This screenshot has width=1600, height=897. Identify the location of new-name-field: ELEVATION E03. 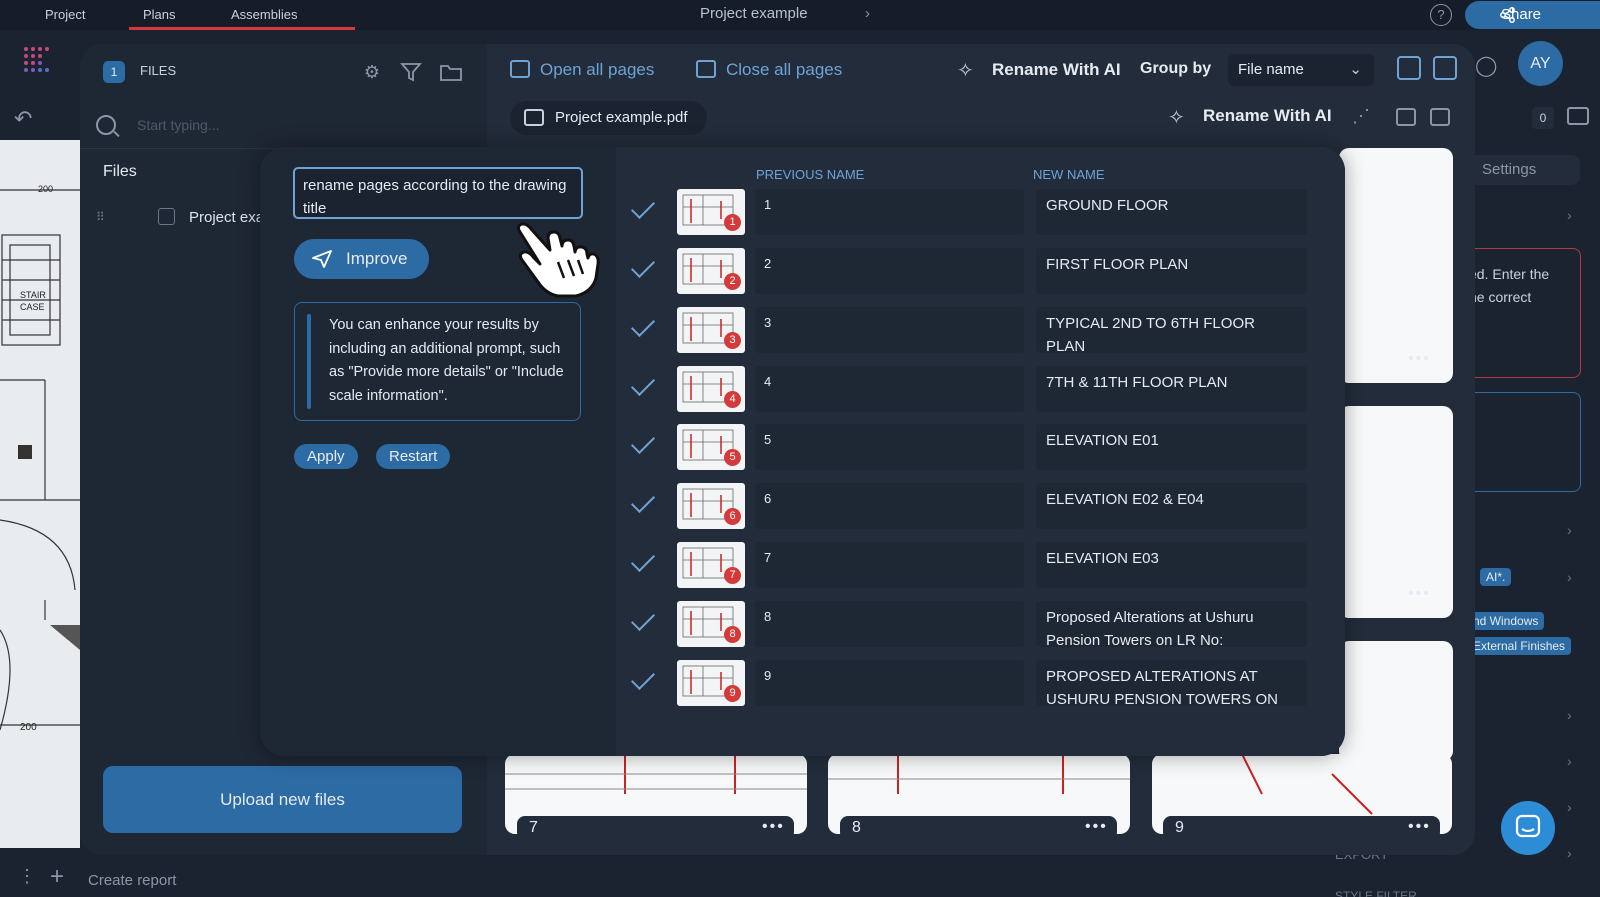
(1171, 565).